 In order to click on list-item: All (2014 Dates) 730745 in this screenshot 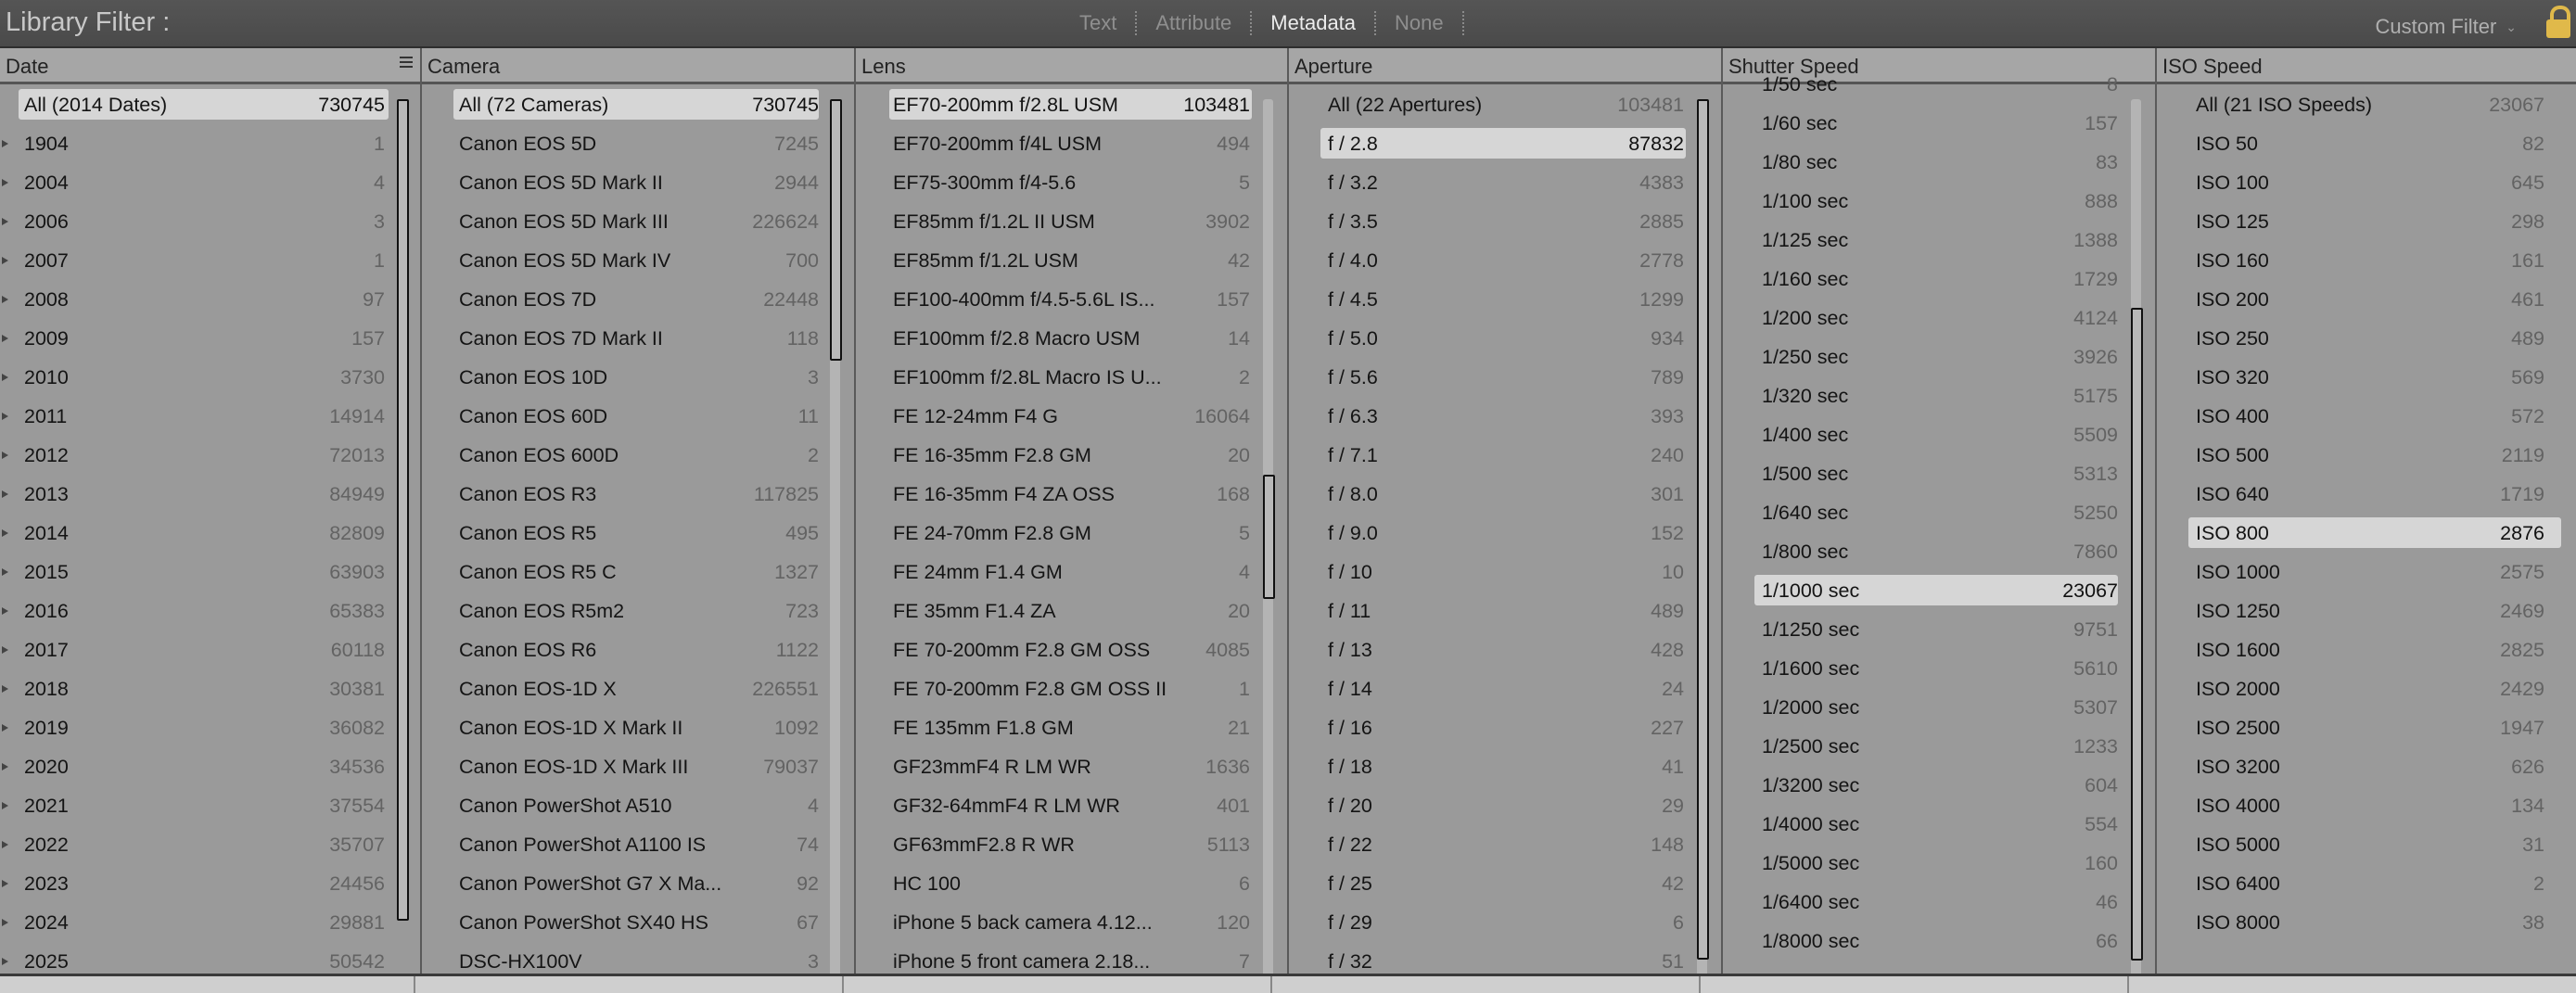, I will do `click(210, 106)`.